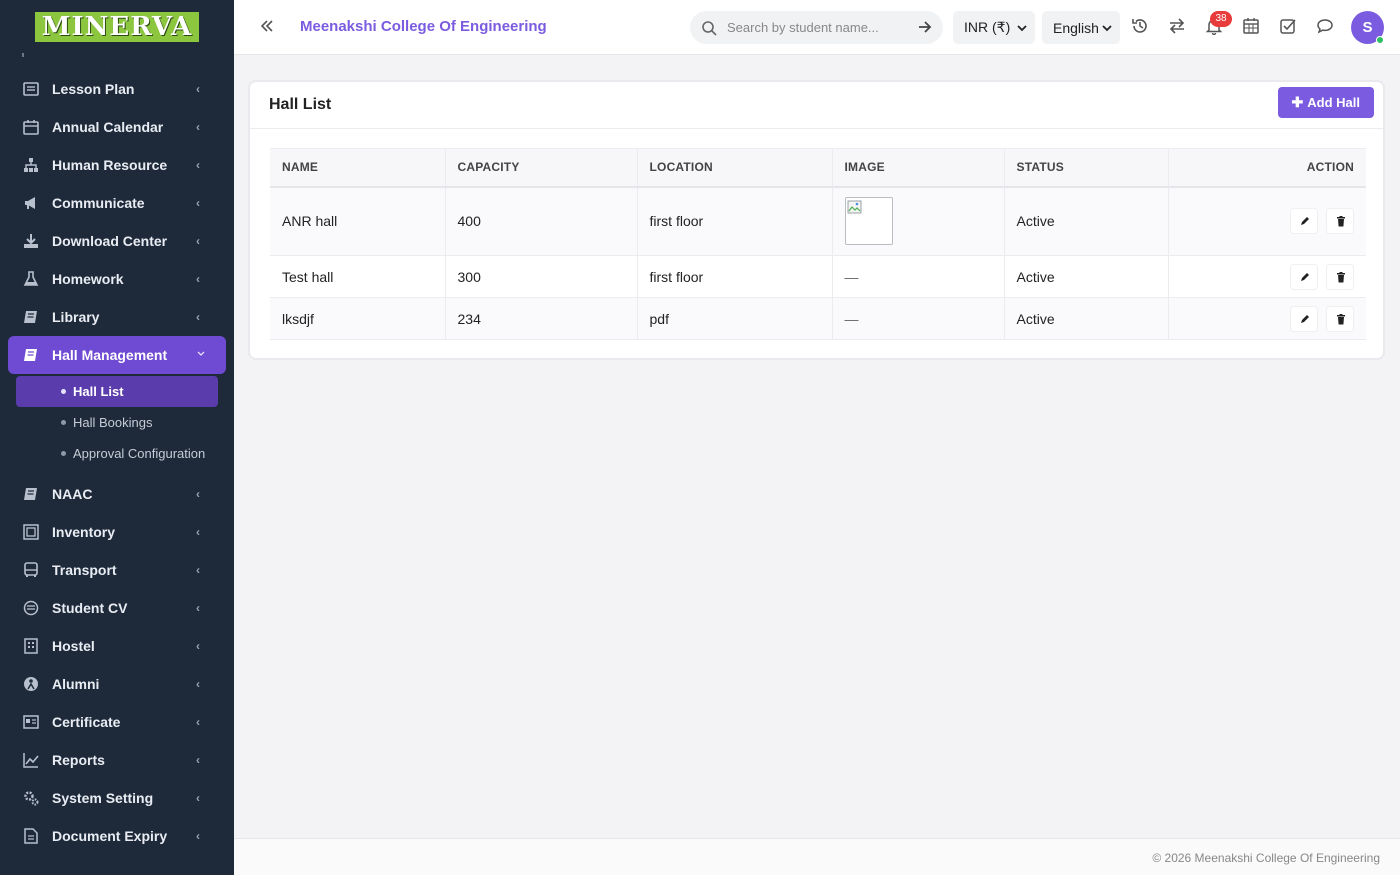  I want to click on sidebar-item-certificate: Certificate ‹, so click(117, 722).